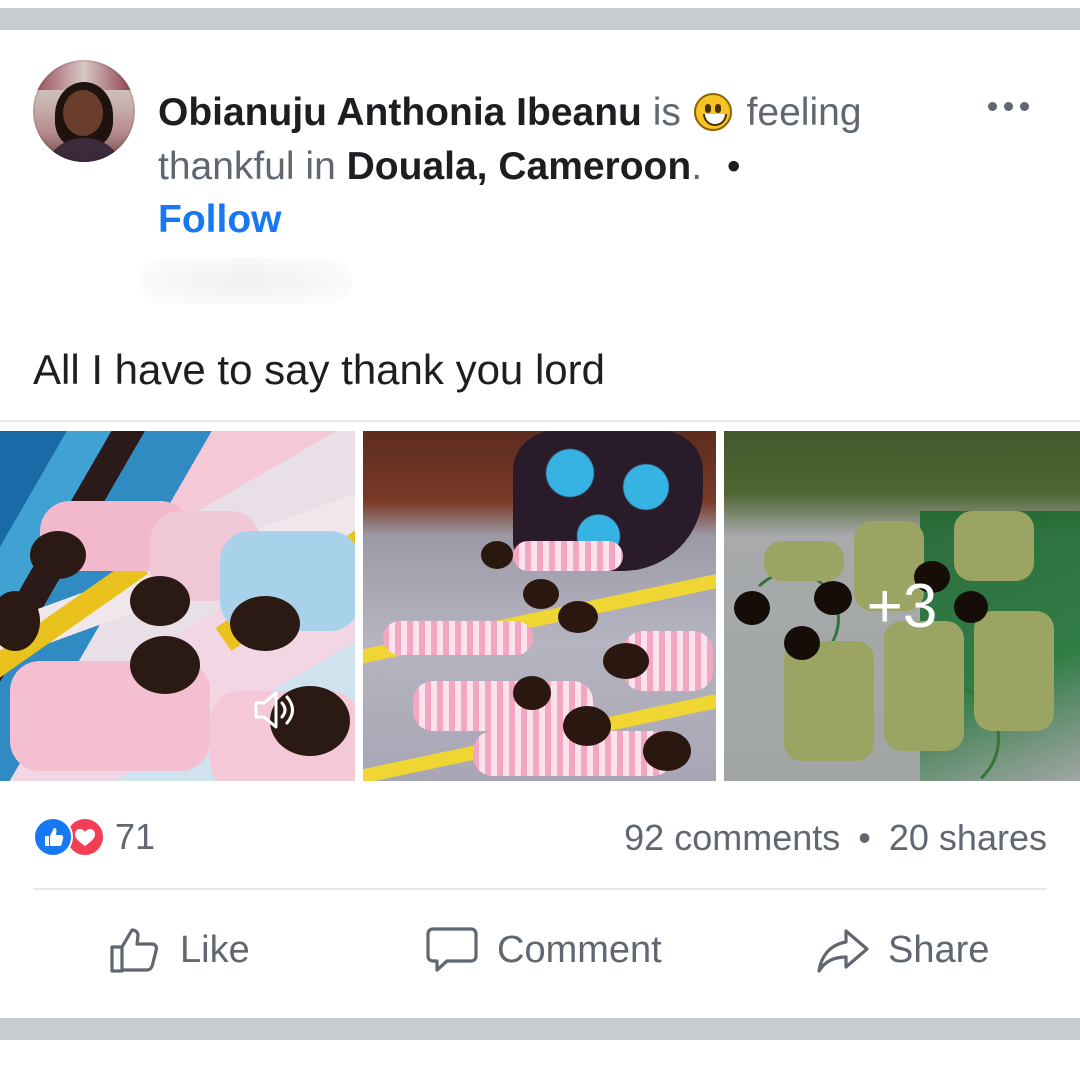 The image size is (1080, 1079). Describe the element at coordinates (135, 836) in the screenshot. I see `reaction-count: 71` at that location.